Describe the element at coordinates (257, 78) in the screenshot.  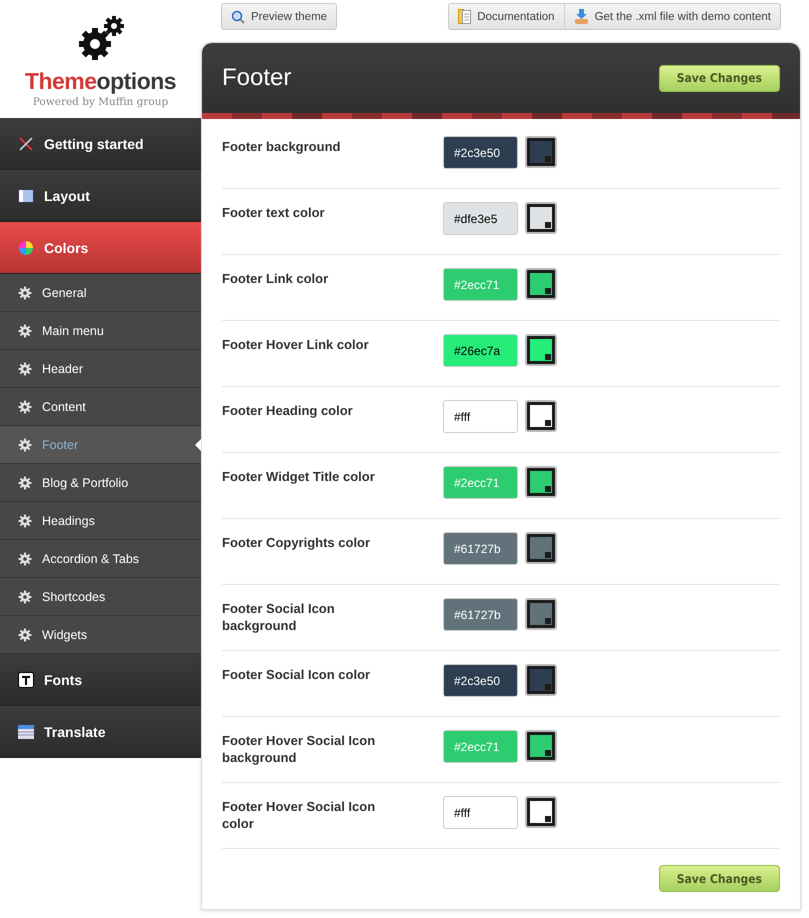
I see `panel-title: Footer` at that location.